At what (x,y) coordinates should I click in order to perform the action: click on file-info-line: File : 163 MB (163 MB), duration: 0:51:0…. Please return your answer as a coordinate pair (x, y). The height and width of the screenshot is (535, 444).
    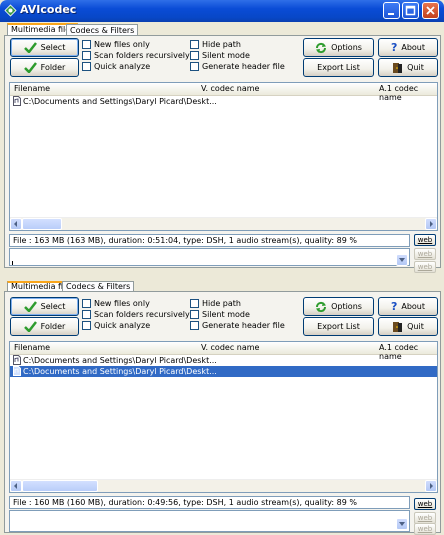
    Looking at the image, I should click on (209, 240).